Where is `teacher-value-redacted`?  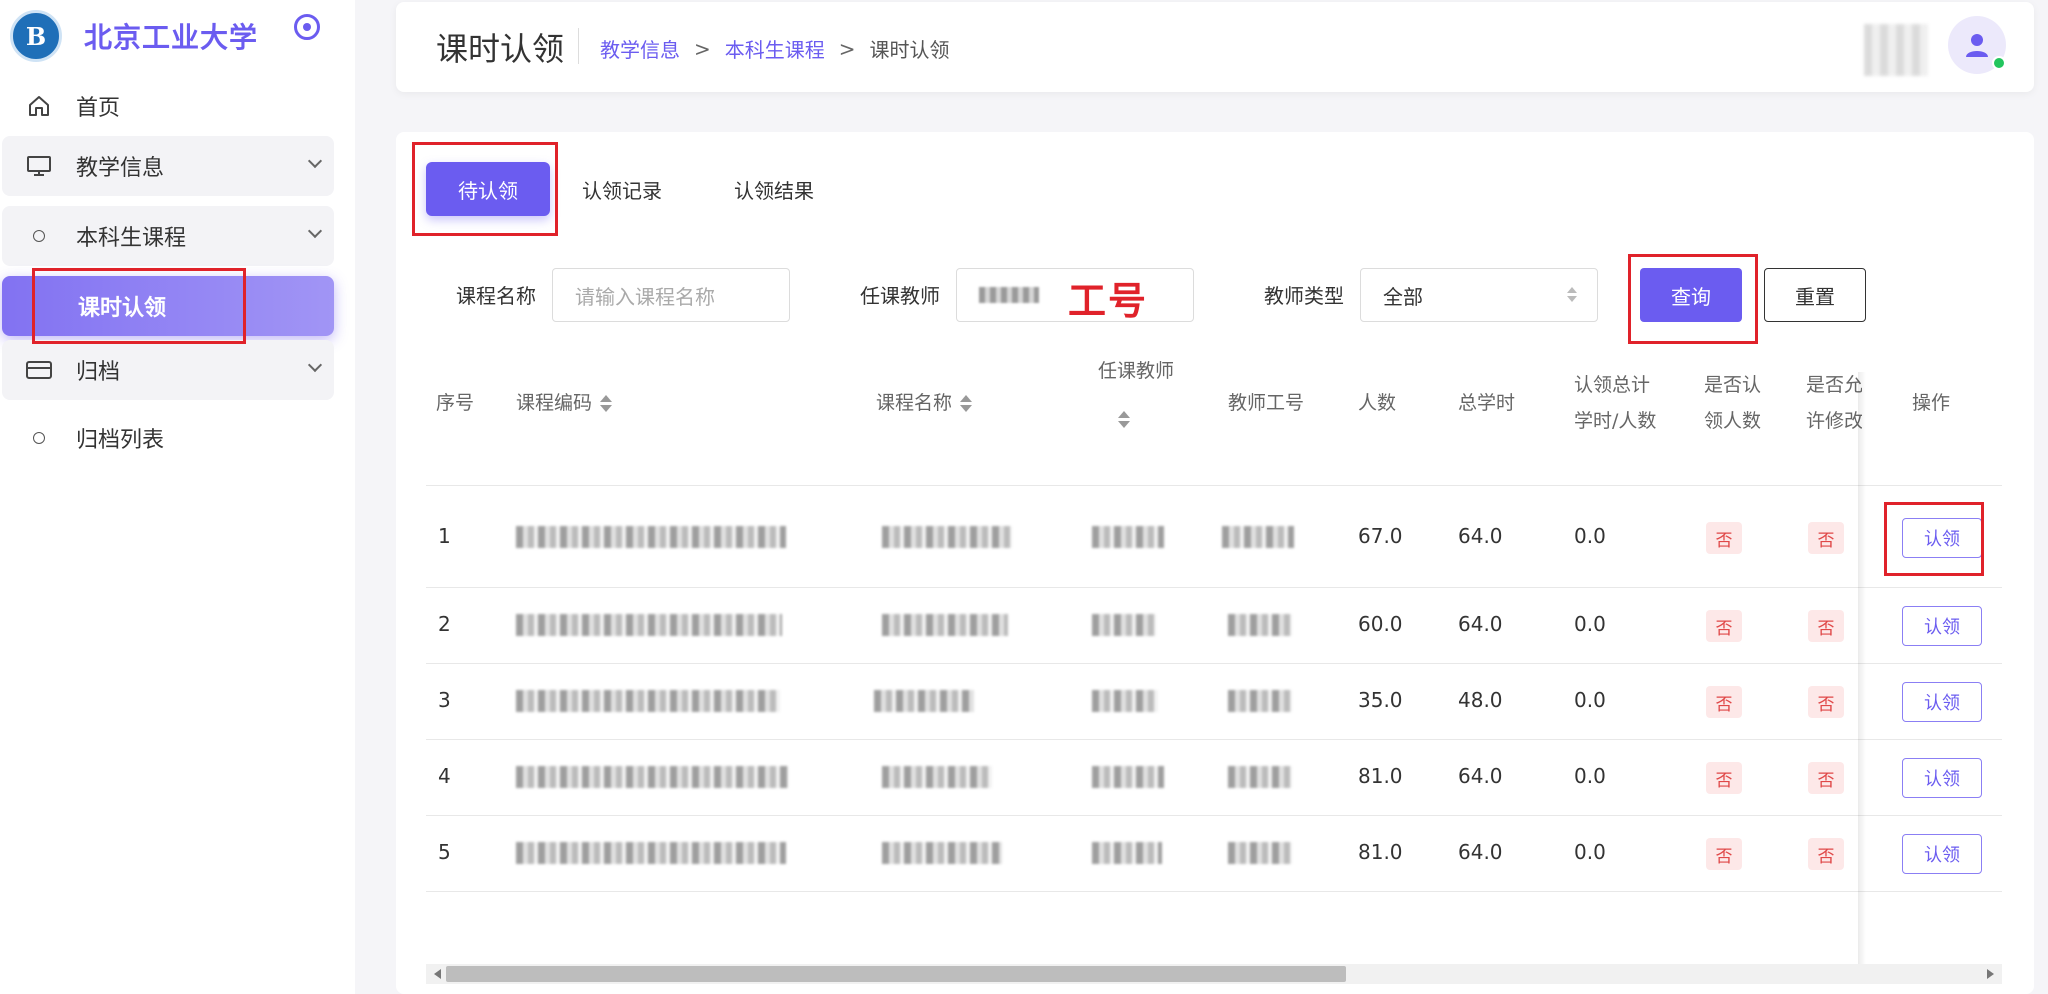
teacher-value-redacted is located at coordinates (1009, 295).